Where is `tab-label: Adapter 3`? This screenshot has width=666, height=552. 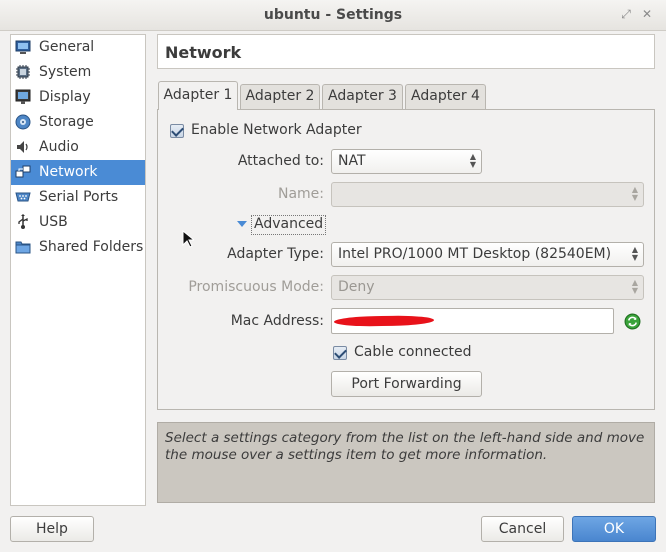 tab-label: Adapter 3 is located at coordinates (362, 96).